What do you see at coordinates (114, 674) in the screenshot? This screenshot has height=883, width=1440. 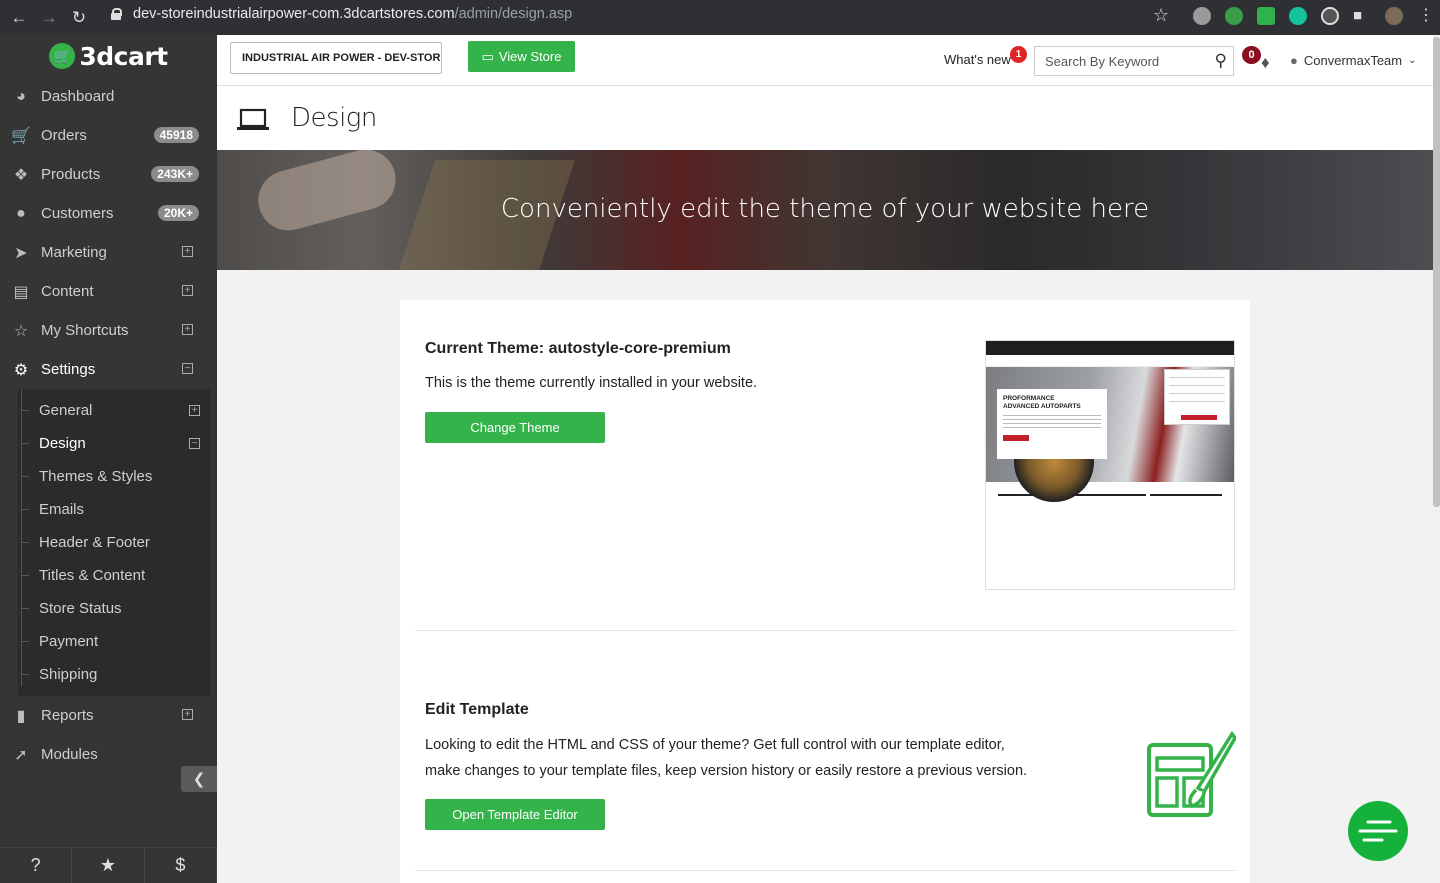 I see `submenu-item-shipping: Shipping` at bounding box center [114, 674].